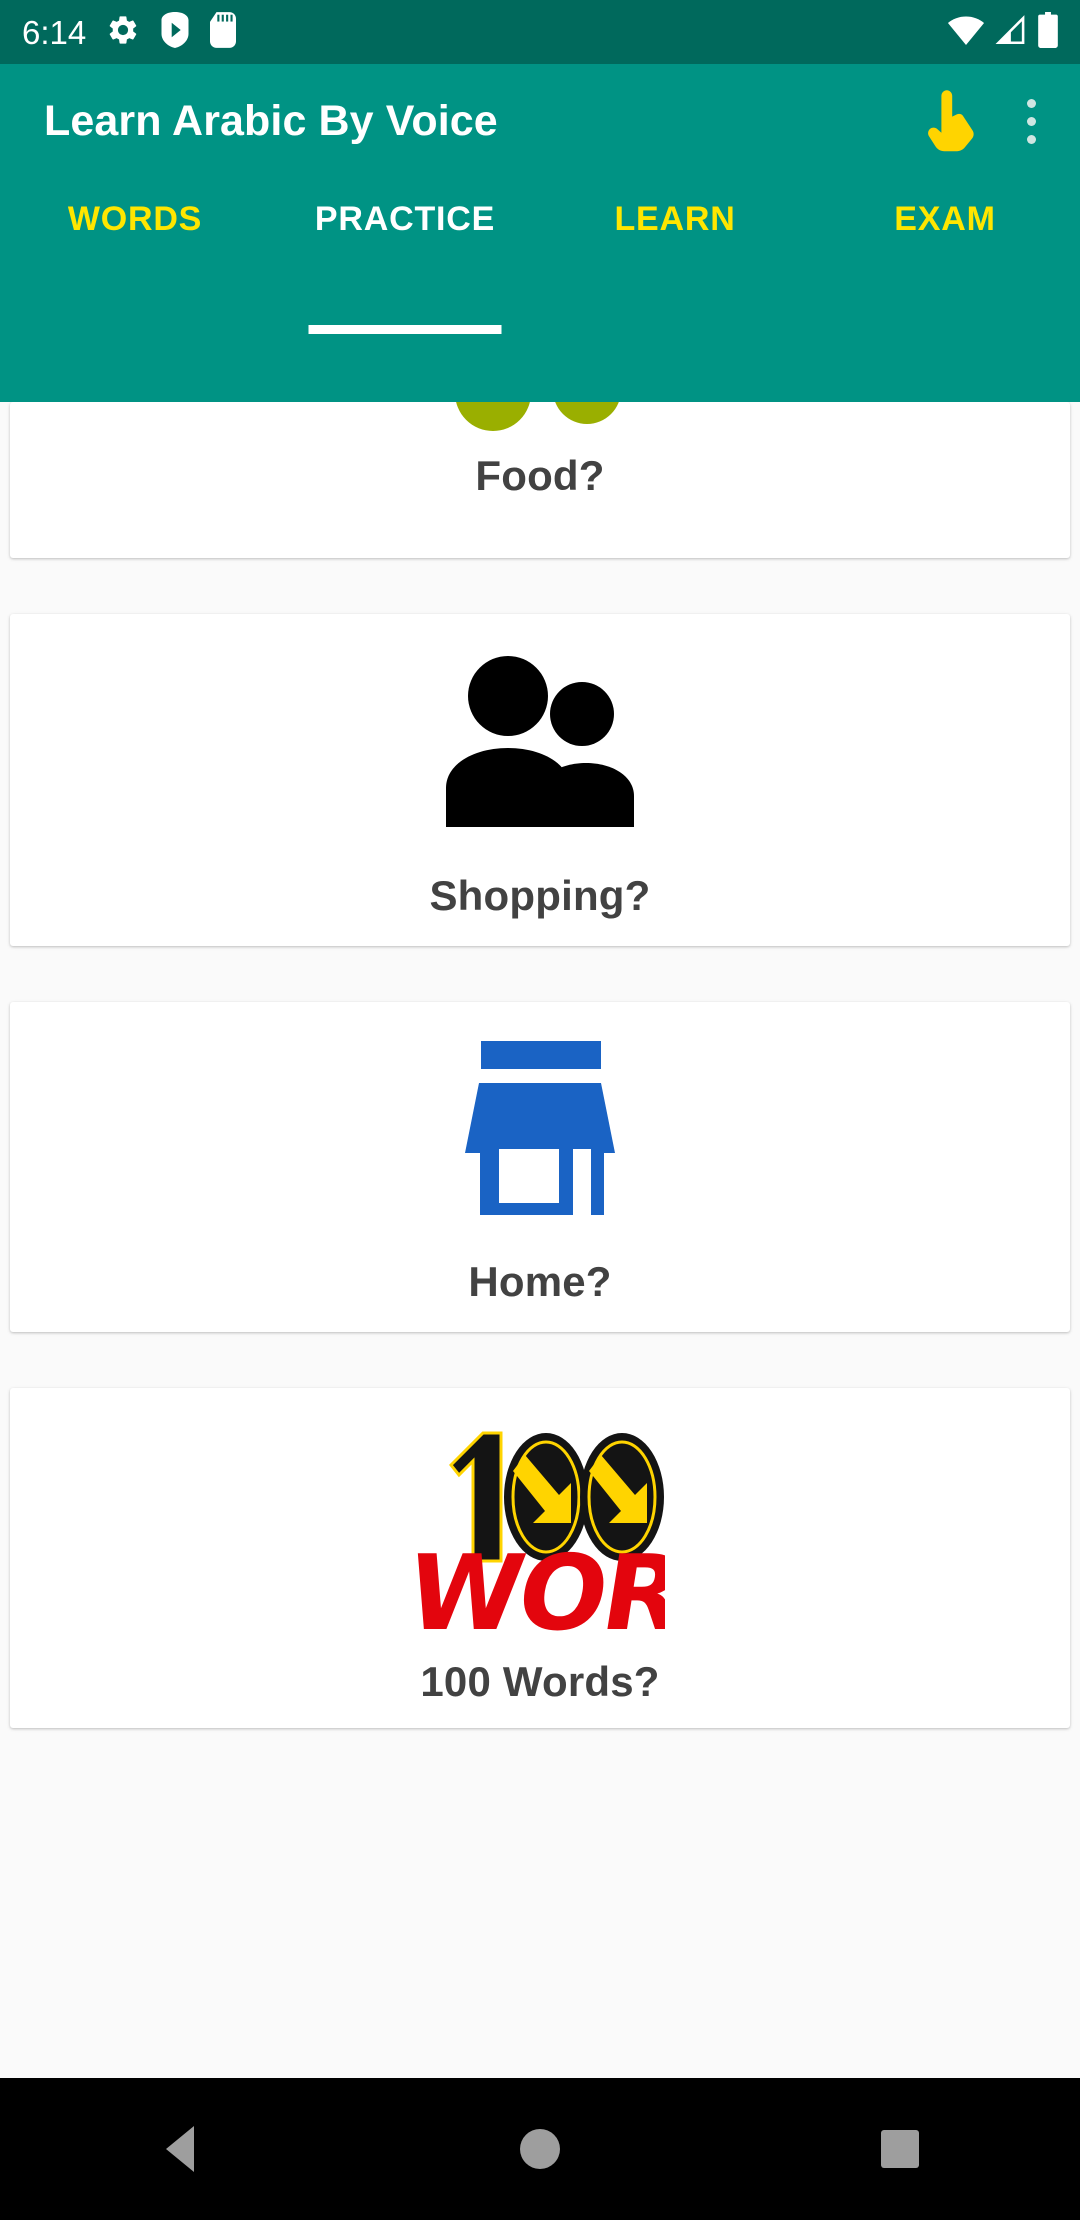  Describe the element at coordinates (1048, 32) in the screenshot. I see `battery-icon` at that location.